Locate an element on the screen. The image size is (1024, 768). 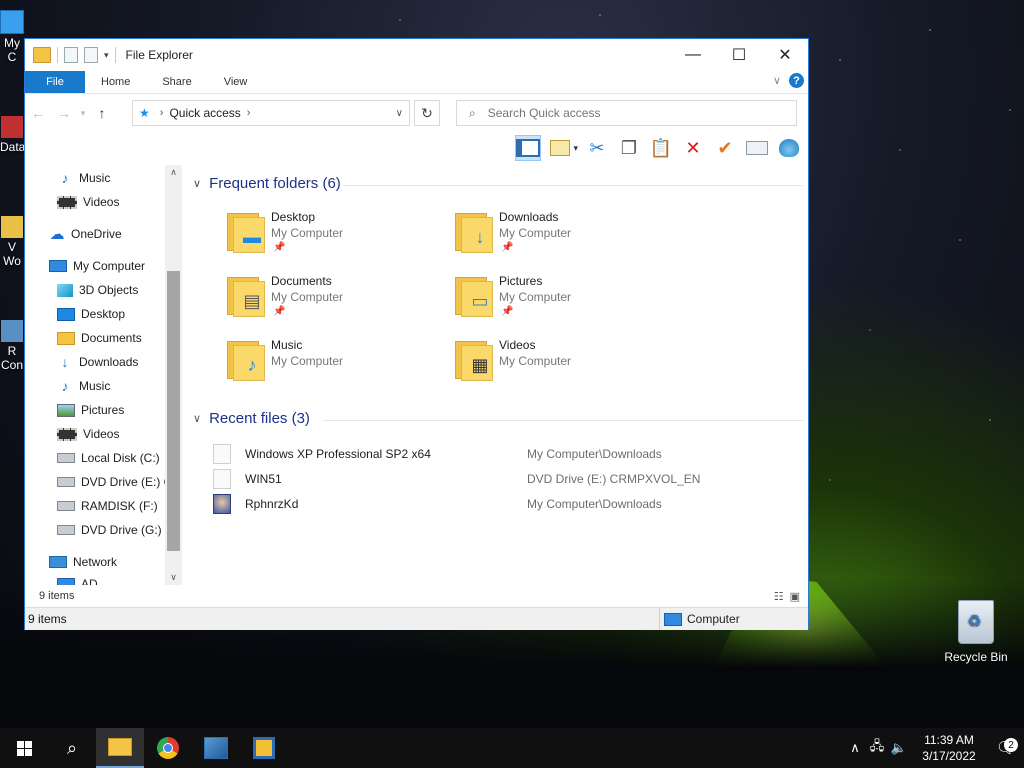
expand-ribbon-icon: ∨ is located at coordinates (777, 80).